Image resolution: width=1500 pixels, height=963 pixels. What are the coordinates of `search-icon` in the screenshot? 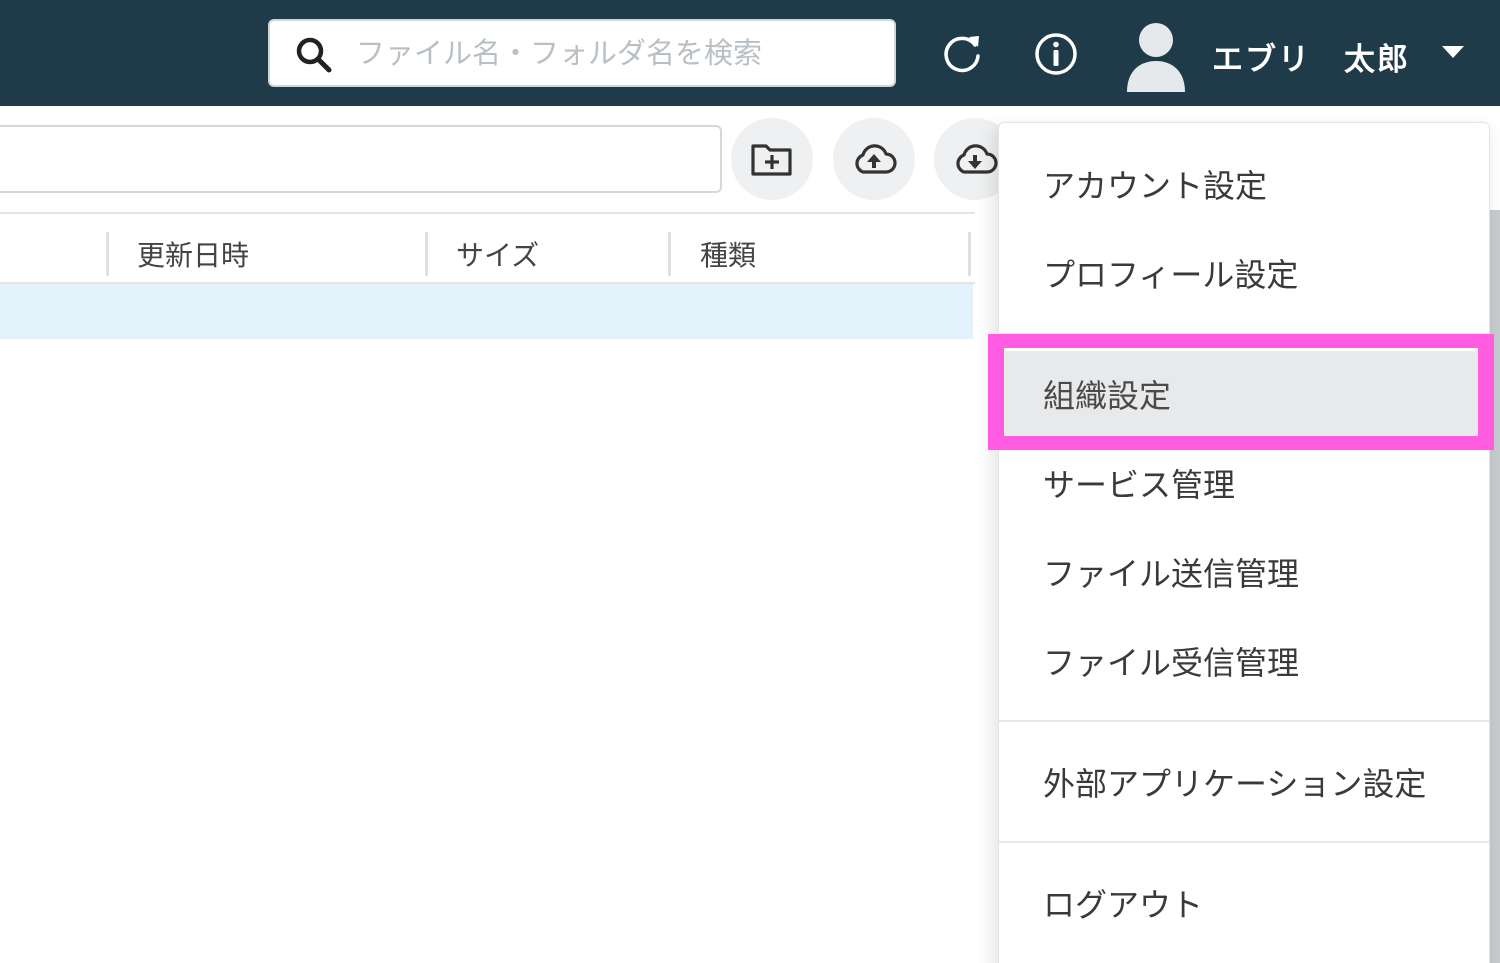 It's located at (314, 55).